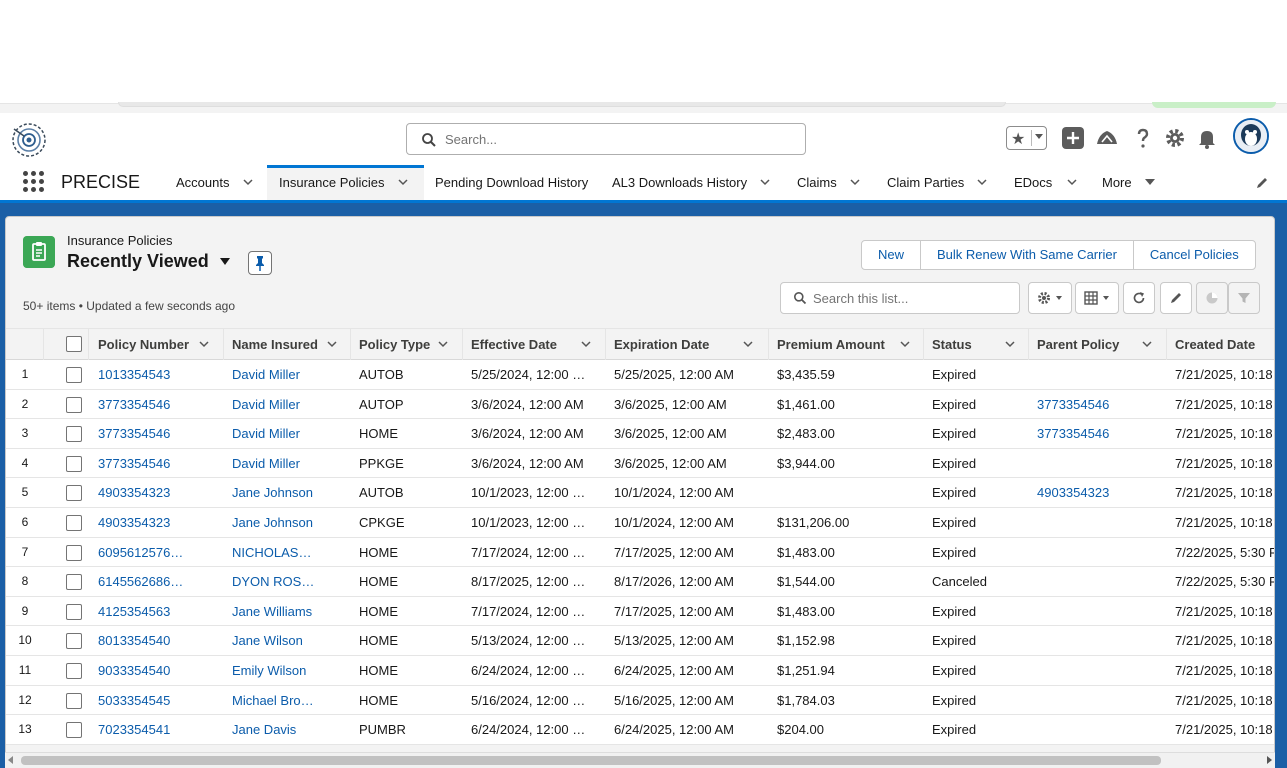  I want to click on parent-policy-link: 3773354546, so click(1099, 404).